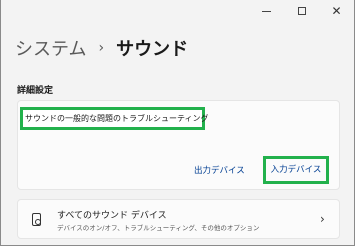 The width and height of the screenshot is (355, 246). What do you see at coordinates (36, 219) in the screenshot?
I see `speaker-icon` at bounding box center [36, 219].